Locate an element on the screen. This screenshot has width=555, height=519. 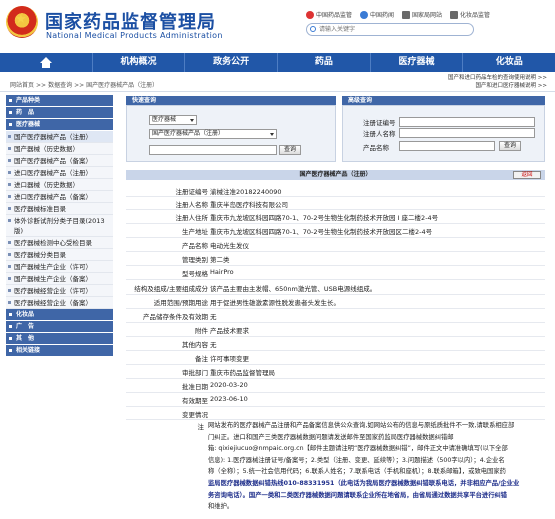
field-value: 重庆半岛医疗科技有限公司 is located at coordinates (249, 205).